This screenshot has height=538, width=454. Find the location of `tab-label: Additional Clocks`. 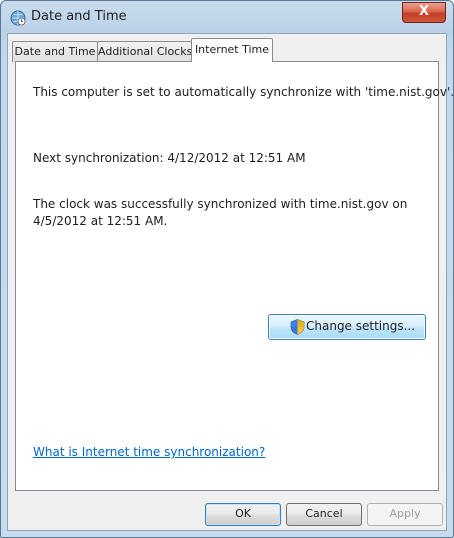

tab-label: Additional Clocks is located at coordinates (145, 51).